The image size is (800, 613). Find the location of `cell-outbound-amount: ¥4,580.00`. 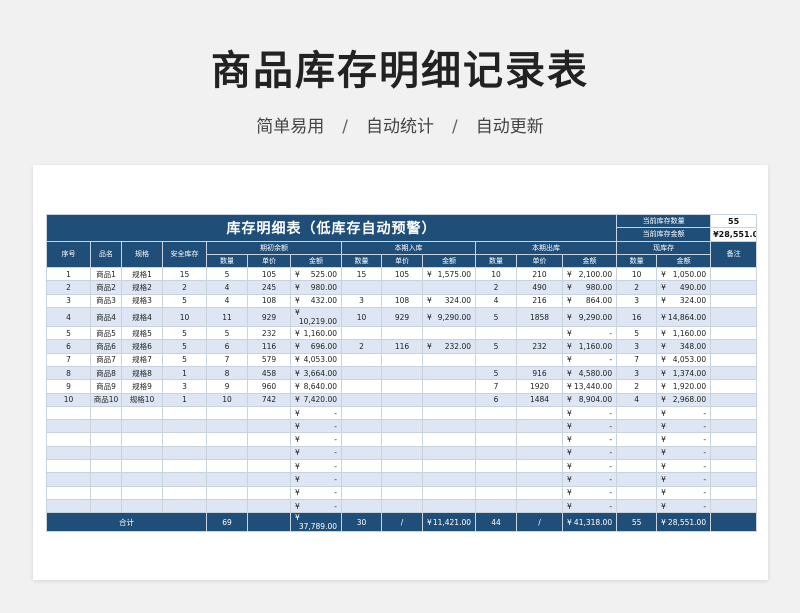

cell-outbound-amount: ¥4,580.00 is located at coordinates (589, 373).